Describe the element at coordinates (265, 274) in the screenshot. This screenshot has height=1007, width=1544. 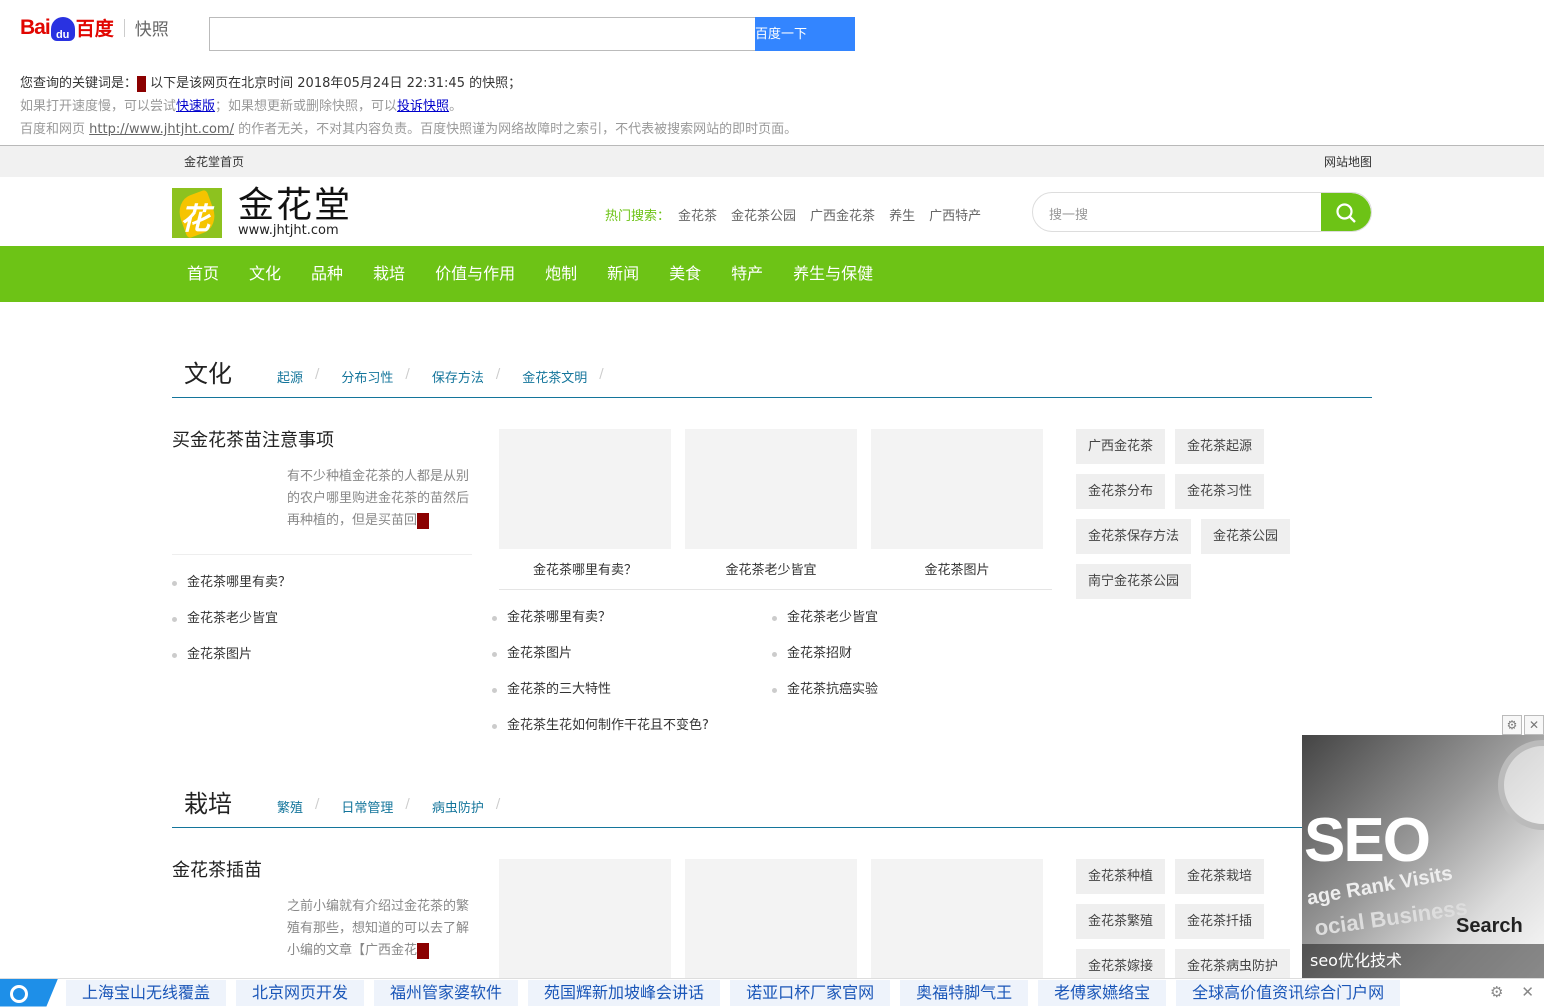
I see `nav-item-culture: 文化` at that location.